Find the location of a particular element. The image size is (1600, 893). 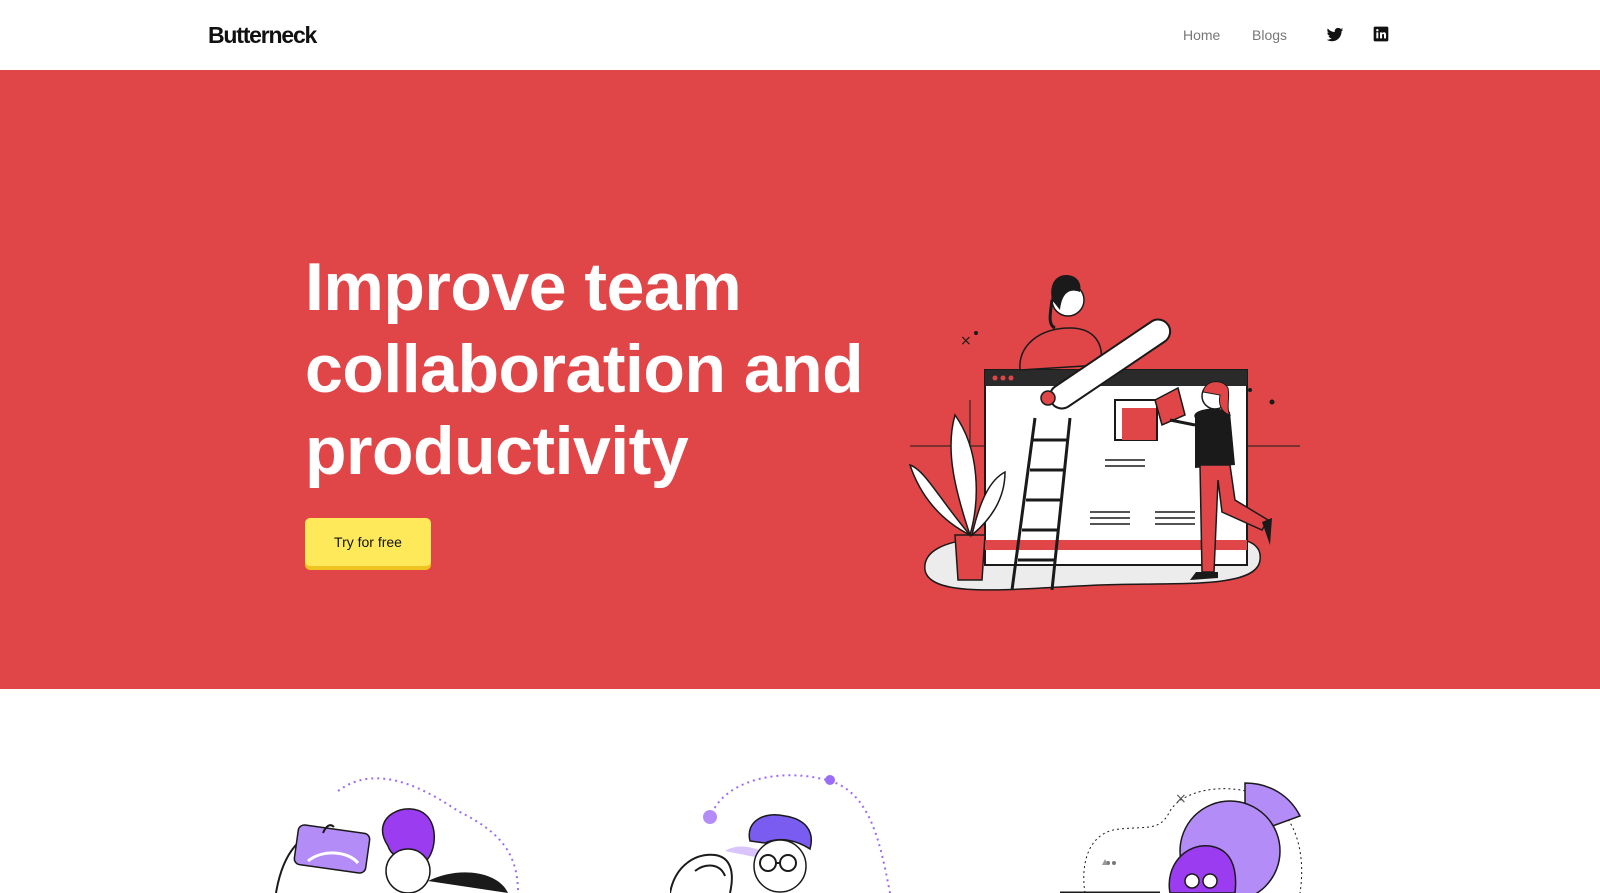

nav-link-blogs: Blogs is located at coordinates (1269, 35).